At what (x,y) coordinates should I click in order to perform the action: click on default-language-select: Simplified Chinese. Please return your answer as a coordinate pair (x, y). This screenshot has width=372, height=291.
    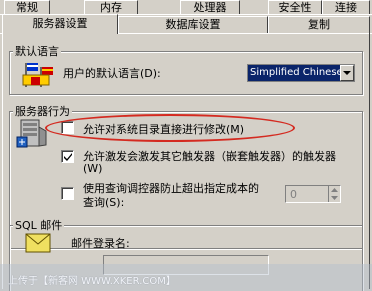
    Looking at the image, I should click on (301, 73).